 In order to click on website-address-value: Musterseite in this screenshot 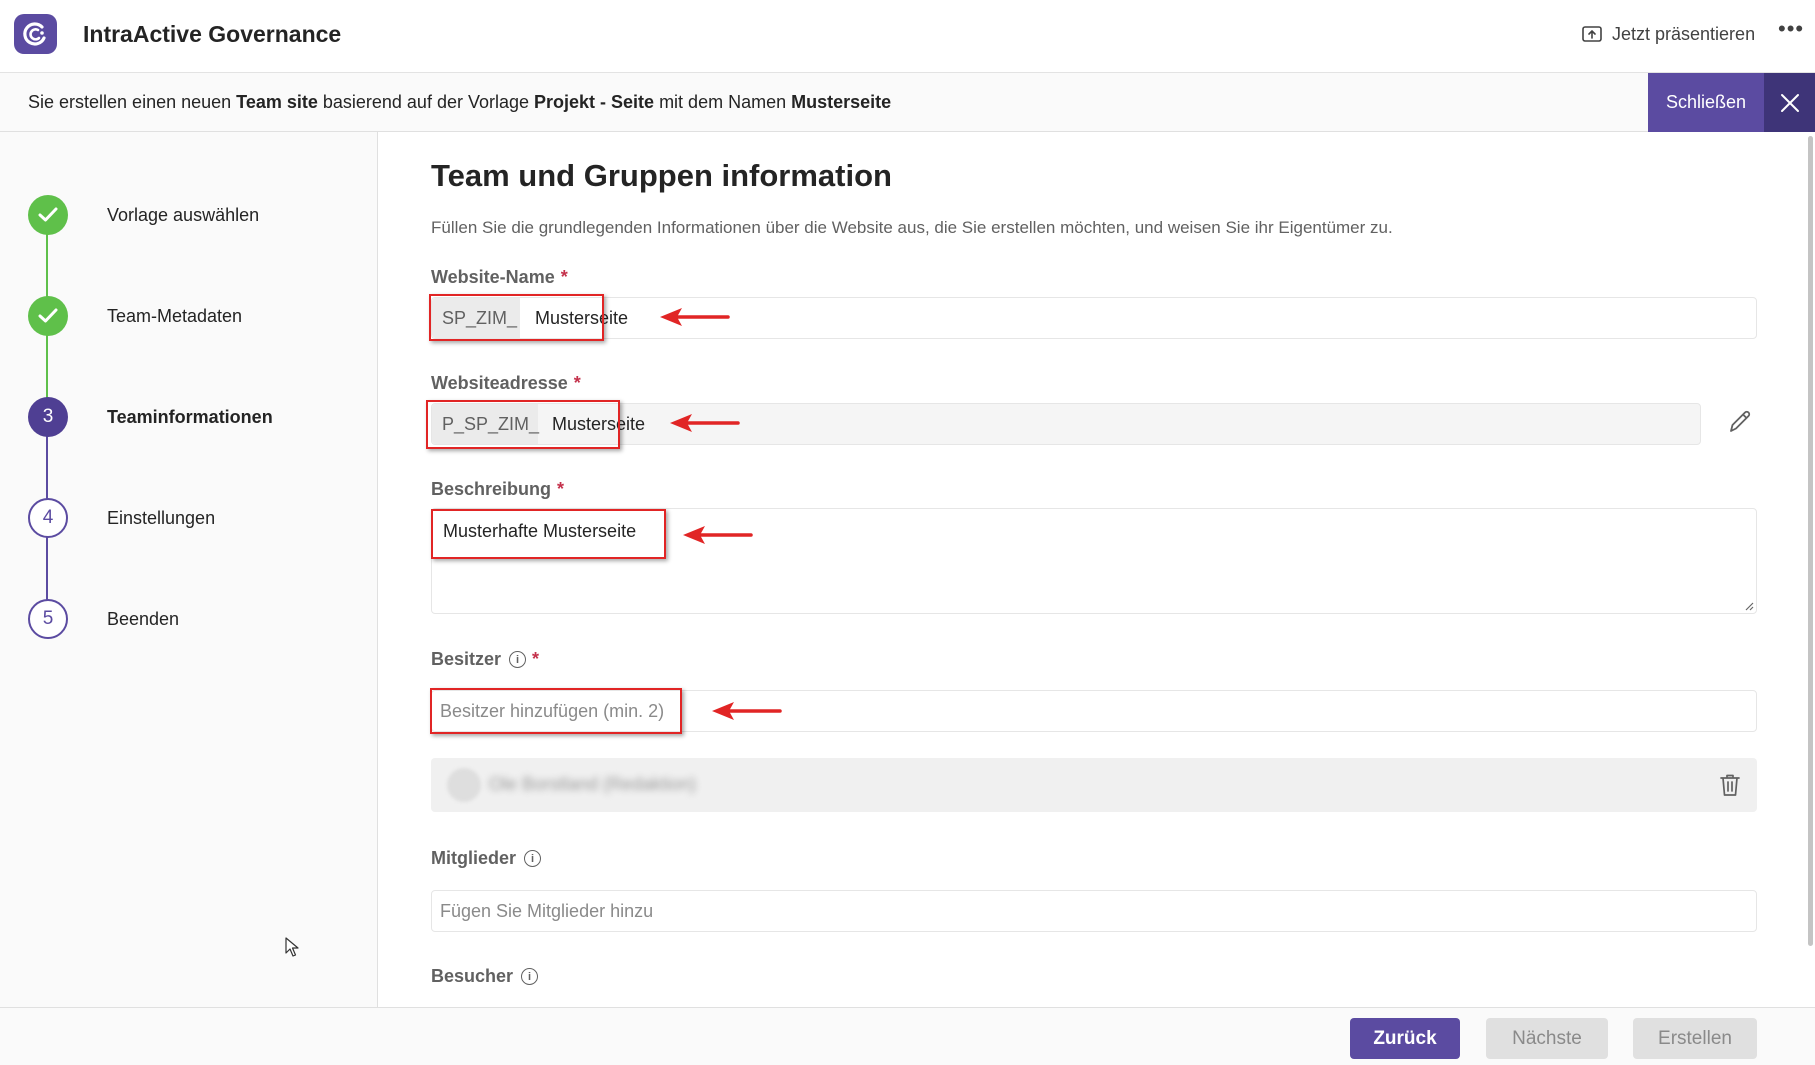, I will do `click(599, 423)`.